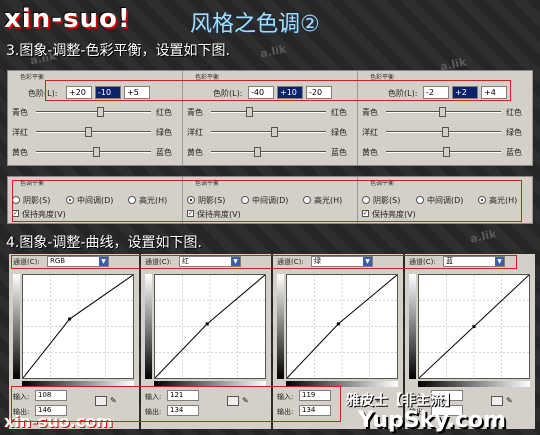  What do you see at coordinates (497, 401) in the screenshot?
I see `curve-tool-icon` at bounding box center [497, 401].